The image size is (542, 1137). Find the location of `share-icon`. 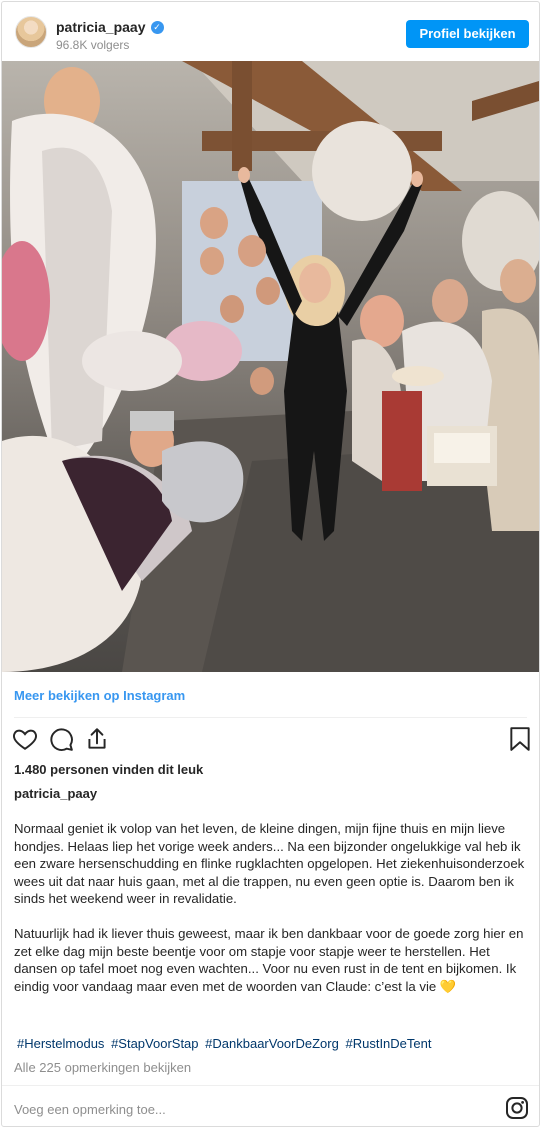

share-icon is located at coordinates (97, 741).